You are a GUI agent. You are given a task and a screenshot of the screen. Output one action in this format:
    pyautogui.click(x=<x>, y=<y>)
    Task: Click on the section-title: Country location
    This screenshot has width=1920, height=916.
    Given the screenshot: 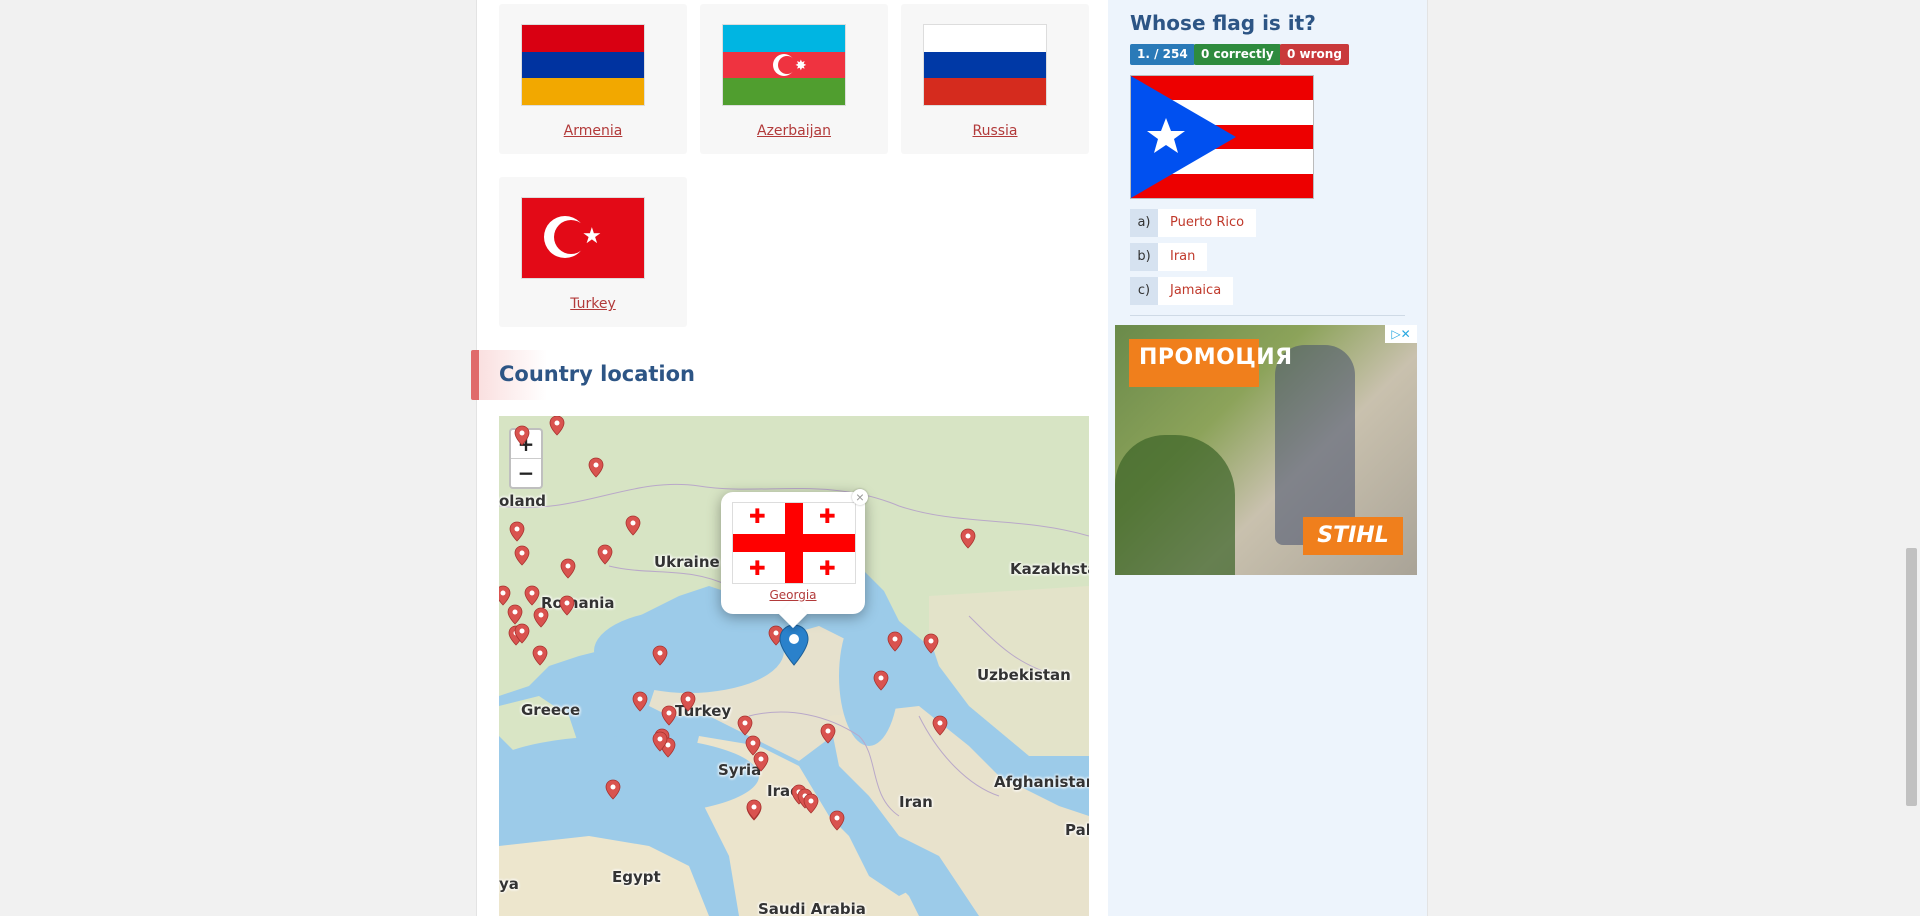 What is the action you would take?
    pyautogui.click(x=597, y=374)
    